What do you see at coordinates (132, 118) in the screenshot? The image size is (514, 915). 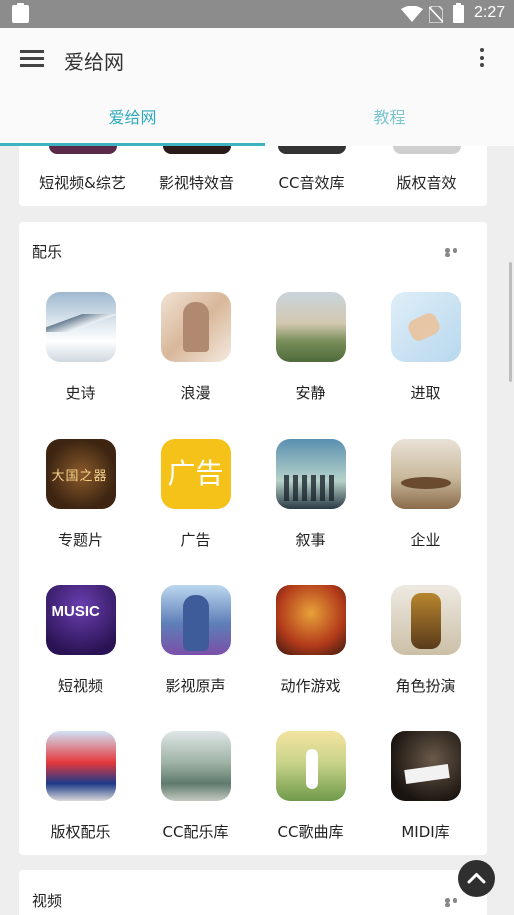 I see `tab-aigei: 爱给网` at bounding box center [132, 118].